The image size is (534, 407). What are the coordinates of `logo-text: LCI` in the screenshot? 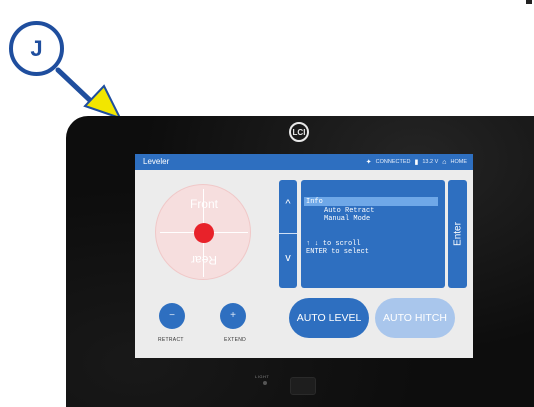 It's located at (299, 132).